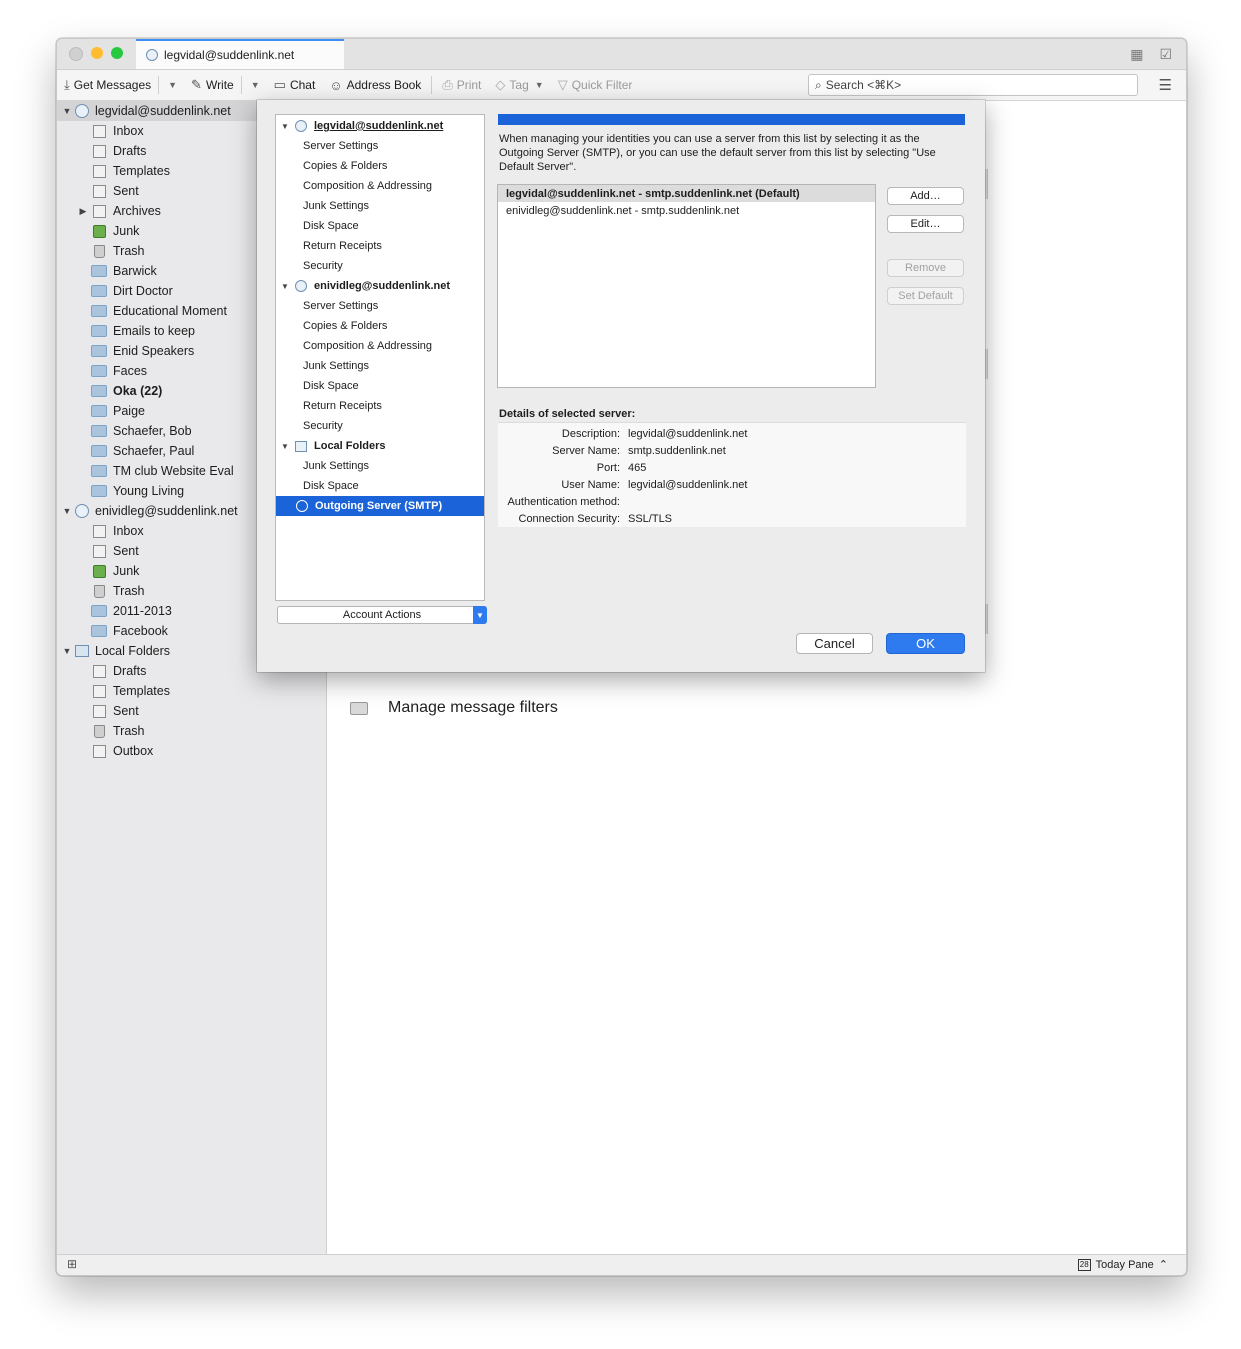  What do you see at coordinates (145, 471) in the screenshot?
I see `folder-item: TM club Website Eval` at bounding box center [145, 471].